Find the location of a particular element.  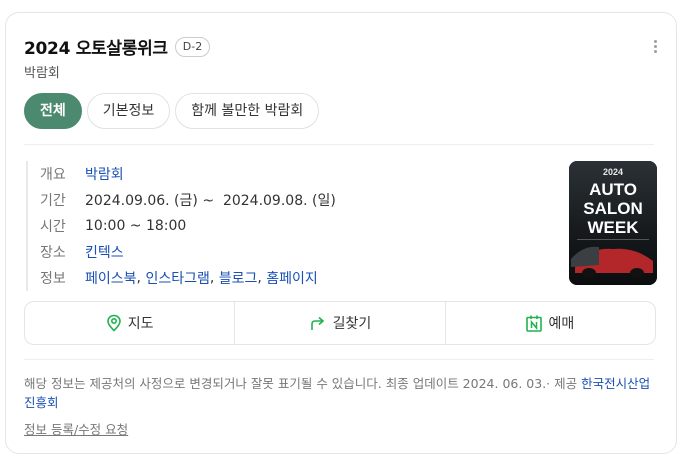

info-row-overview: 개요 박람회 is located at coordinates (188, 174).